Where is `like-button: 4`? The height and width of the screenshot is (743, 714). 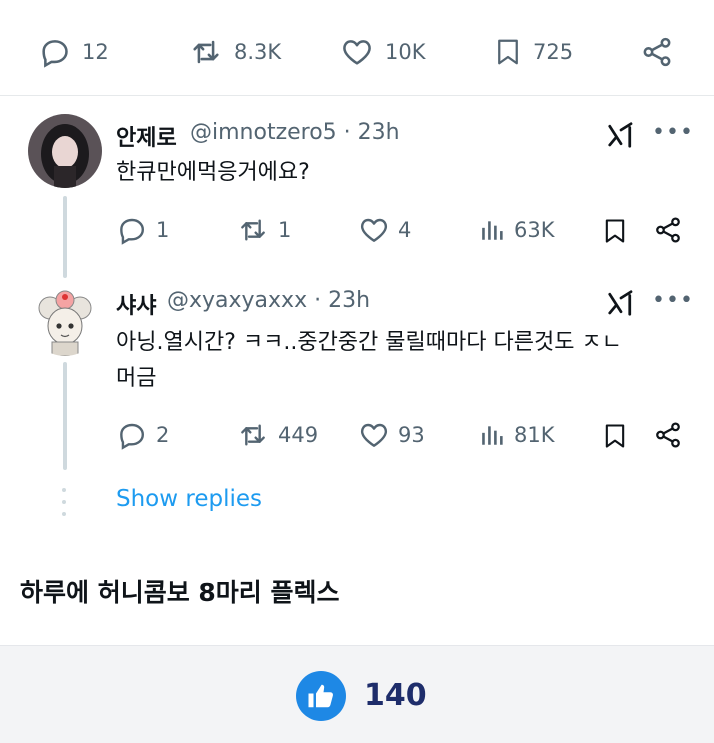 like-button: 4 is located at coordinates (384, 230).